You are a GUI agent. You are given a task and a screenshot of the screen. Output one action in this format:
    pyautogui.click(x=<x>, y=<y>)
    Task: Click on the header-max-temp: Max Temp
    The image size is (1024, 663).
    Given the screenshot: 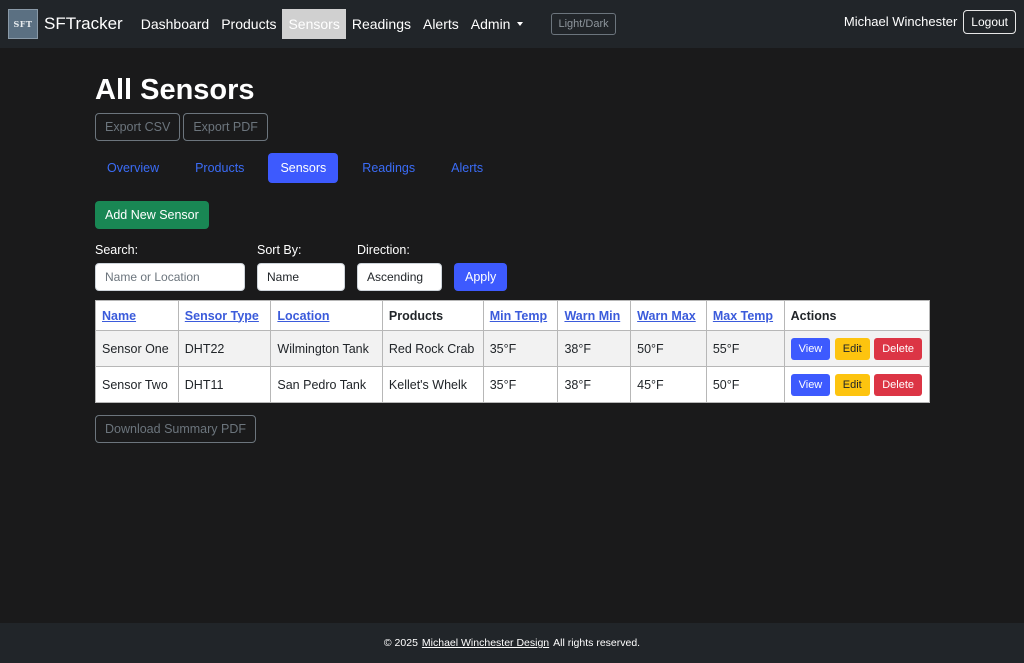 What is the action you would take?
    pyautogui.click(x=745, y=315)
    